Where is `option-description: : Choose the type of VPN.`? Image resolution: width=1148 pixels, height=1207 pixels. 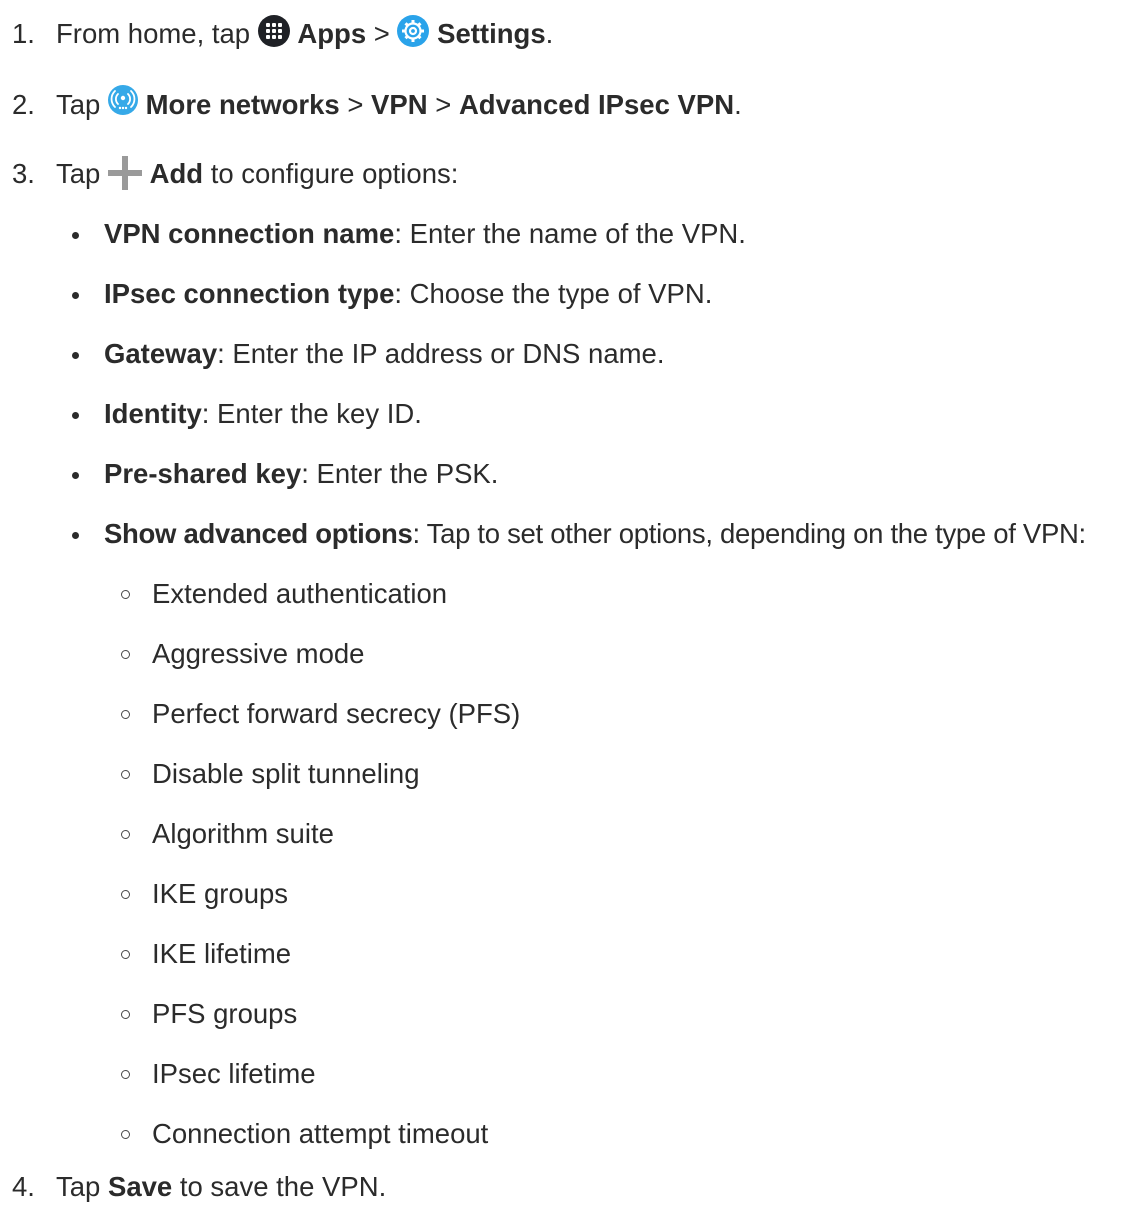 option-description: : Choose the type of VPN. is located at coordinates (553, 293).